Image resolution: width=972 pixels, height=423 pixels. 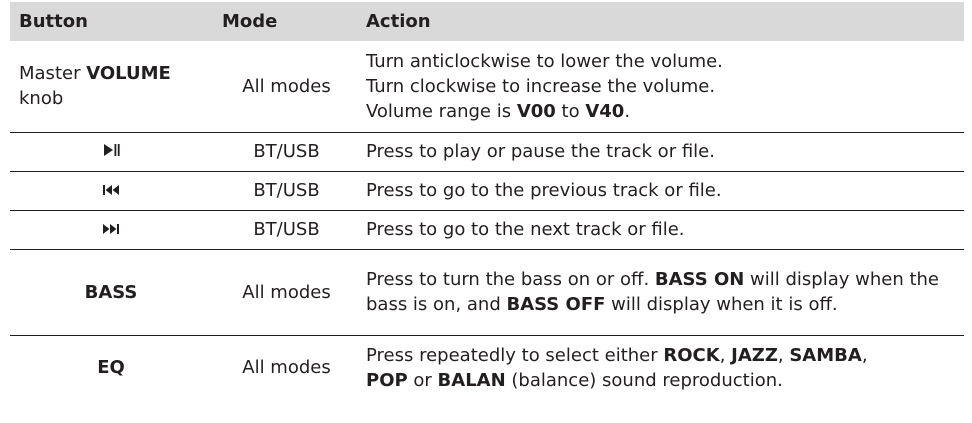 What do you see at coordinates (250, 21) in the screenshot?
I see `header-mode: Mode` at bounding box center [250, 21].